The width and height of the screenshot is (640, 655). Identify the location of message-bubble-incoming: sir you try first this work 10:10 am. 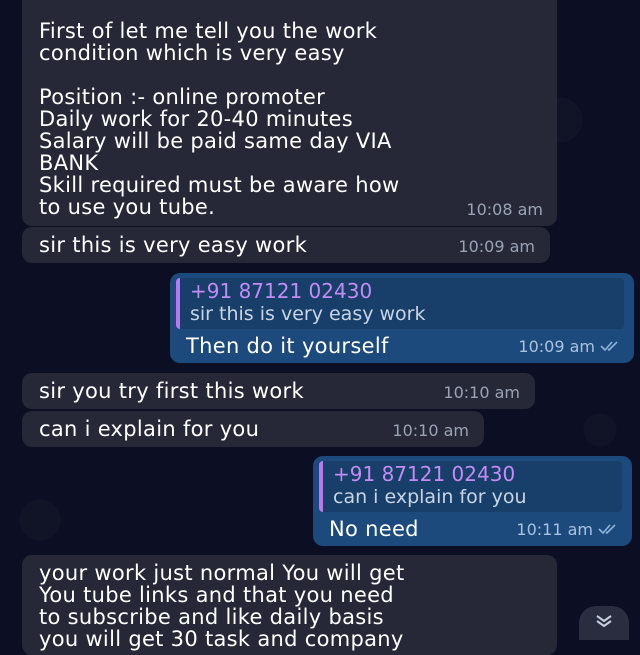
(278, 391).